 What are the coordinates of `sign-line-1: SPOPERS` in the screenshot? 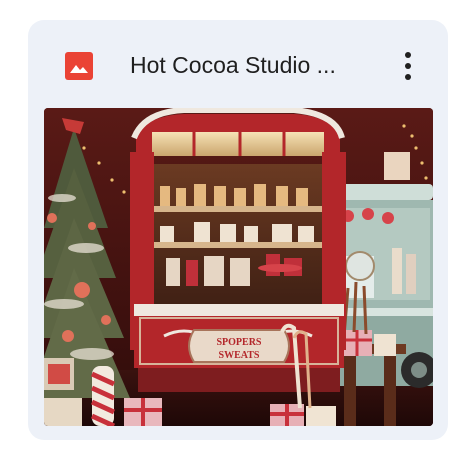 It's located at (238, 342).